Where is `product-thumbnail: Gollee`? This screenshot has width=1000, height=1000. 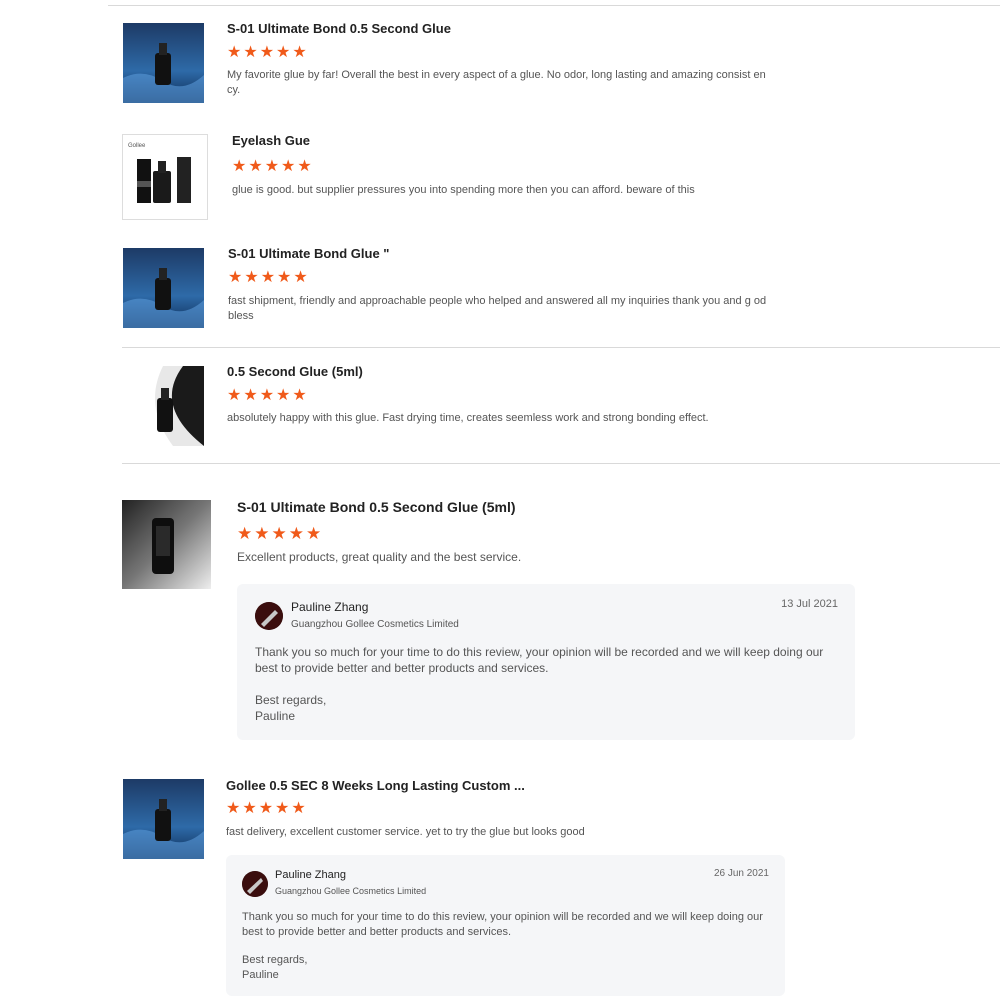 product-thumbnail: Gollee is located at coordinates (165, 177).